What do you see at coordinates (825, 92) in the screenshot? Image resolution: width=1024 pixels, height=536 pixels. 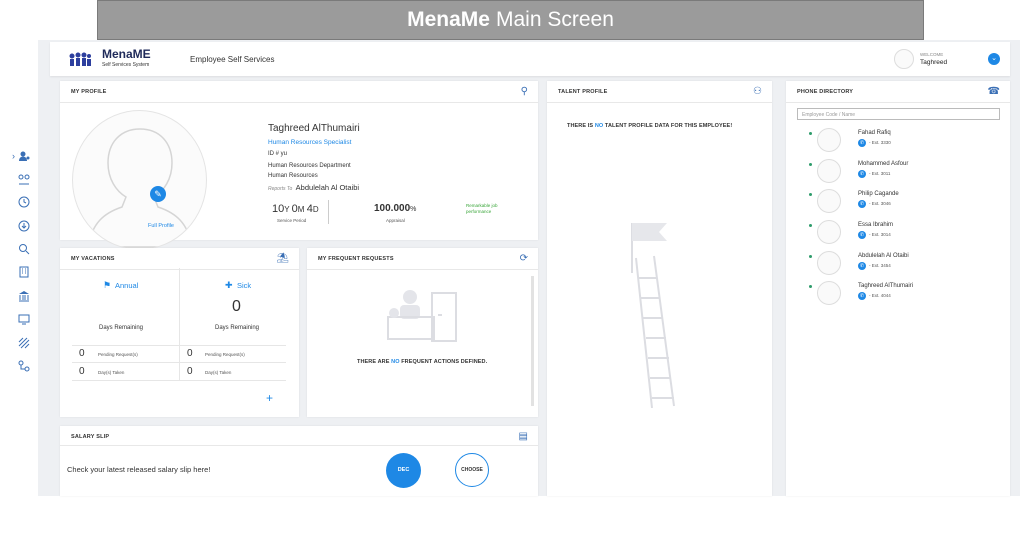 I see `card-title: PHONE DIRECTORY` at bounding box center [825, 92].